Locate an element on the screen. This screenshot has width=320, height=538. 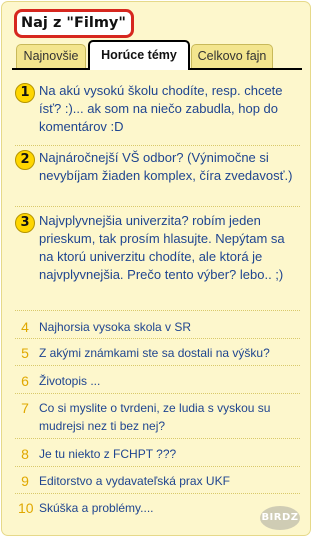
tab-bar: Najnovšie Horúce témy Celkovo fajn is located at coordinates (157, 55).